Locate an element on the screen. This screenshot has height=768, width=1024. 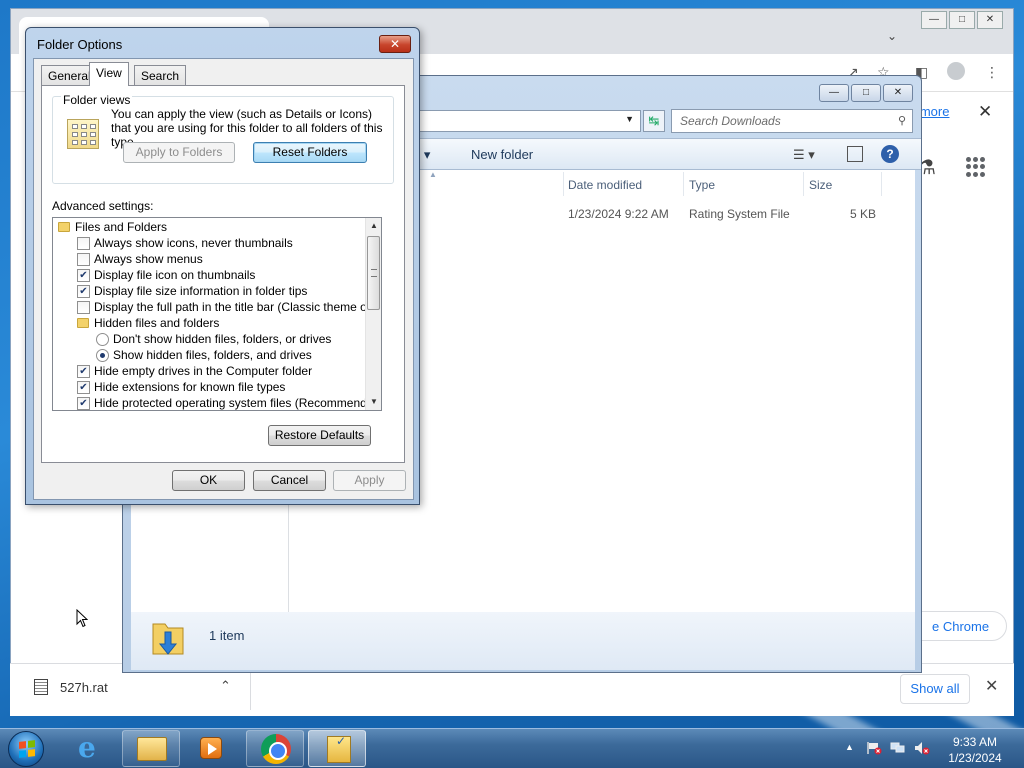
clock-date: 1/23/2024 is located at coordinates (975, 758).